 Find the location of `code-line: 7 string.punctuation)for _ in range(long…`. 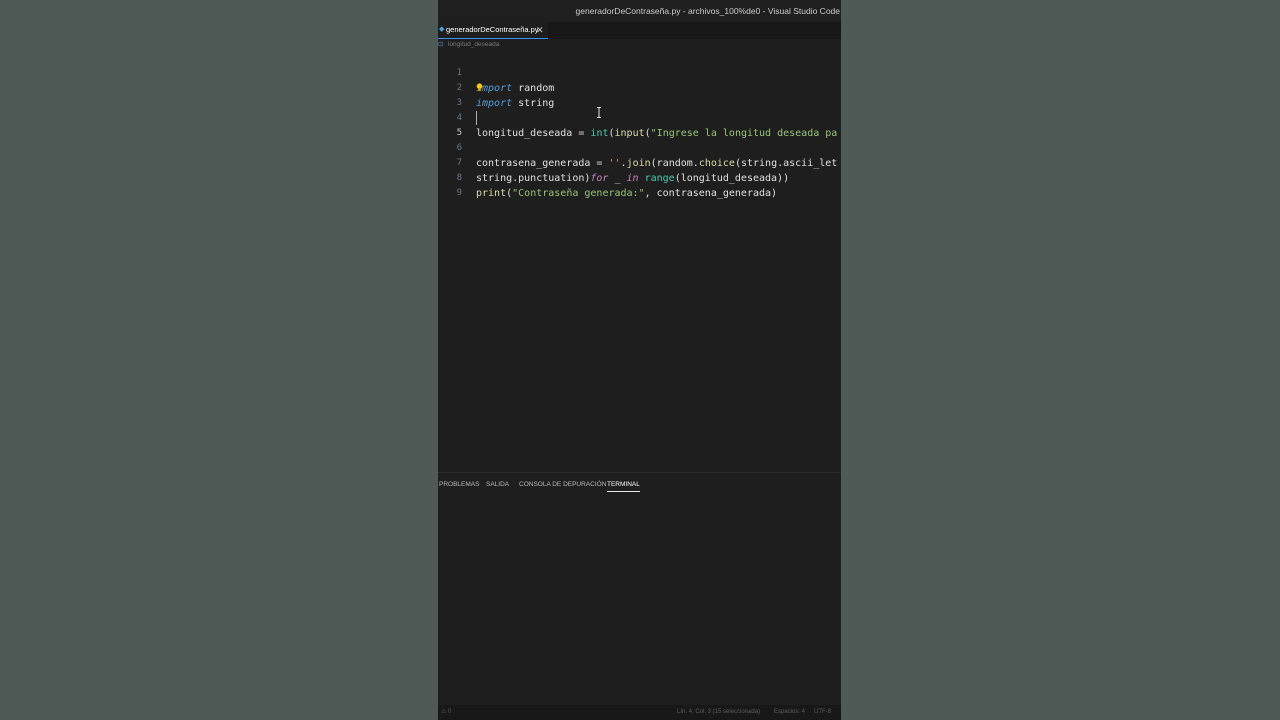

code-line: 7 string.punctuation)for _ in range(long… is located at coordinates (639, 162).